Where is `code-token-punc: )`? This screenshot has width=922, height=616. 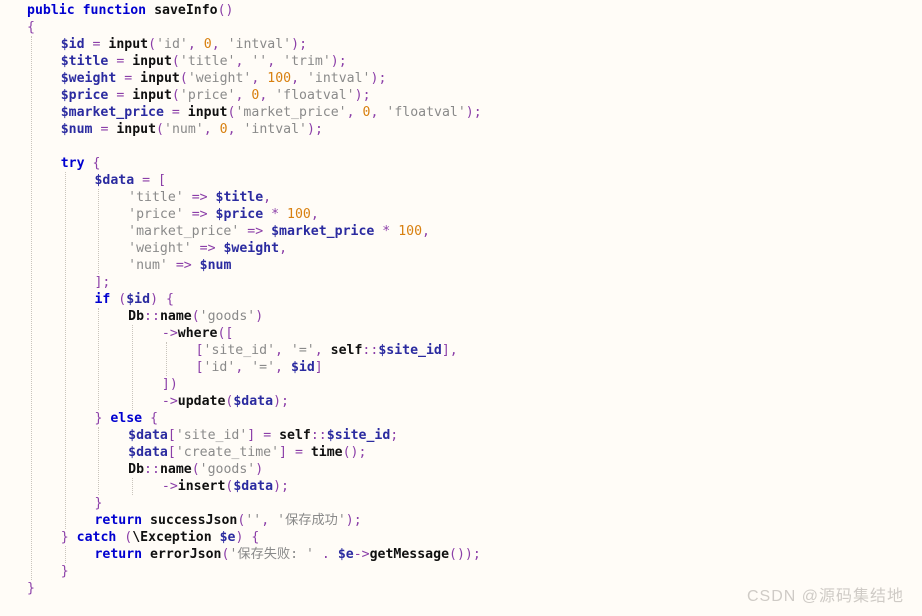 code-token-punc: ) is located at coordinates (259, 469).